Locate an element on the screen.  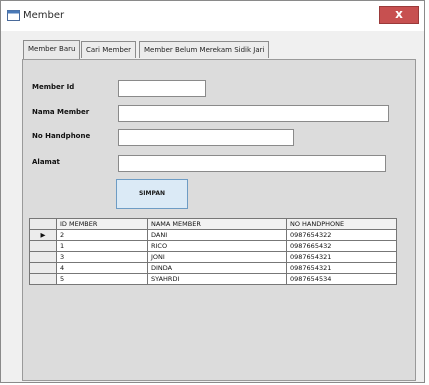
table-header-row: ID MEMBER NAMA MEMBER NO HANDPHONE is located at coordinates (213, 224).